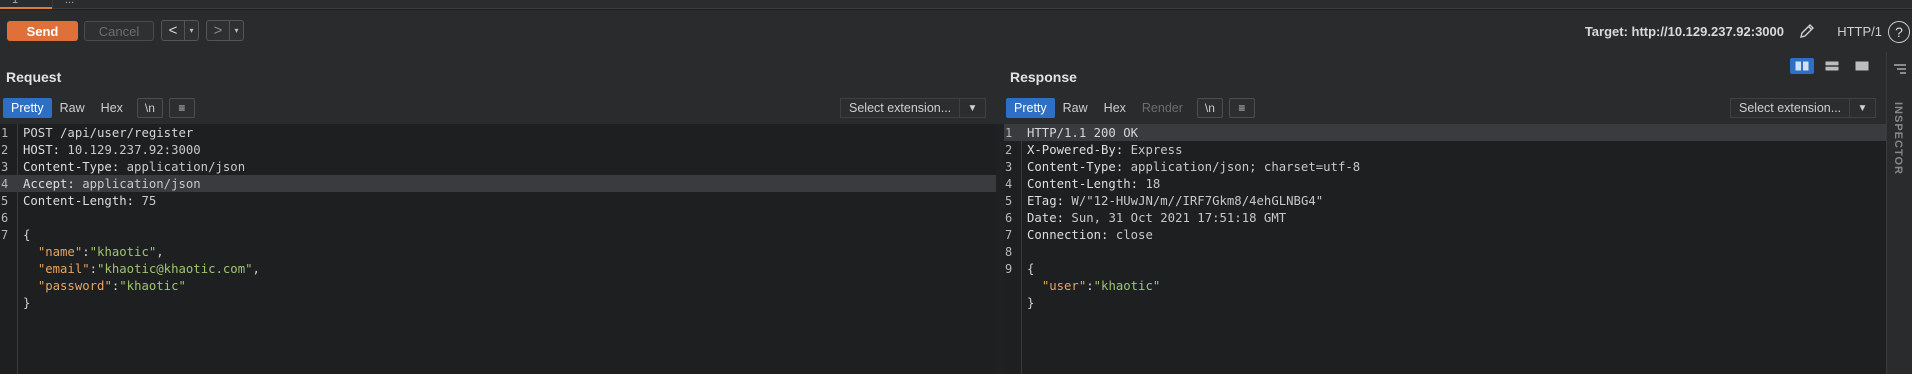  What do you see at coordinates (49, 183) in the screenshot?
I see `header-name: Accept:` at bounding box center [49, 183].